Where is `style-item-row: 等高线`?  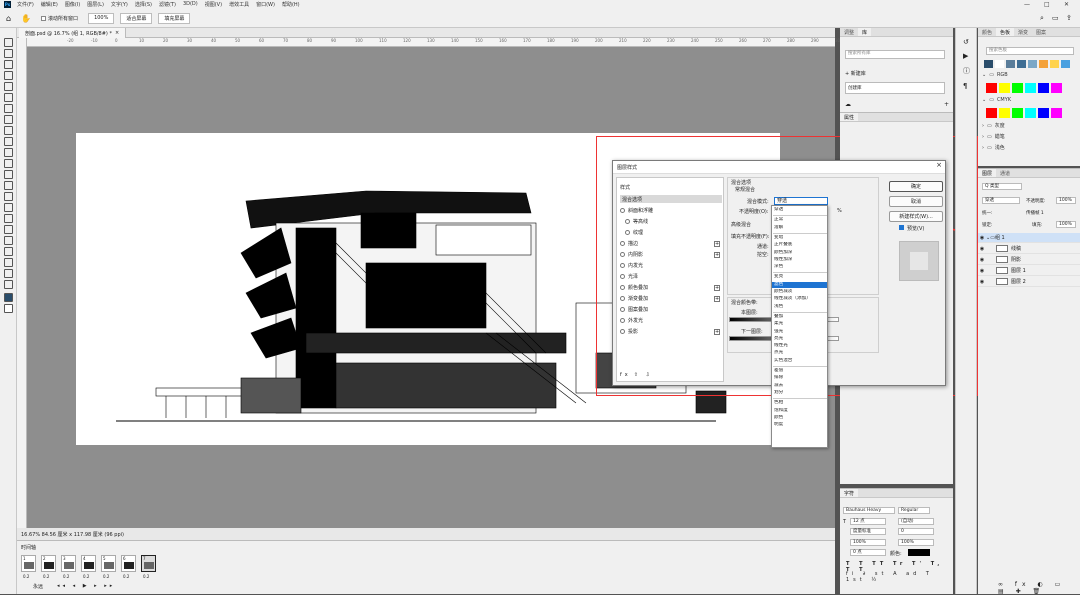 style-item-row: 等高线 is located at coordinates (671, 221).